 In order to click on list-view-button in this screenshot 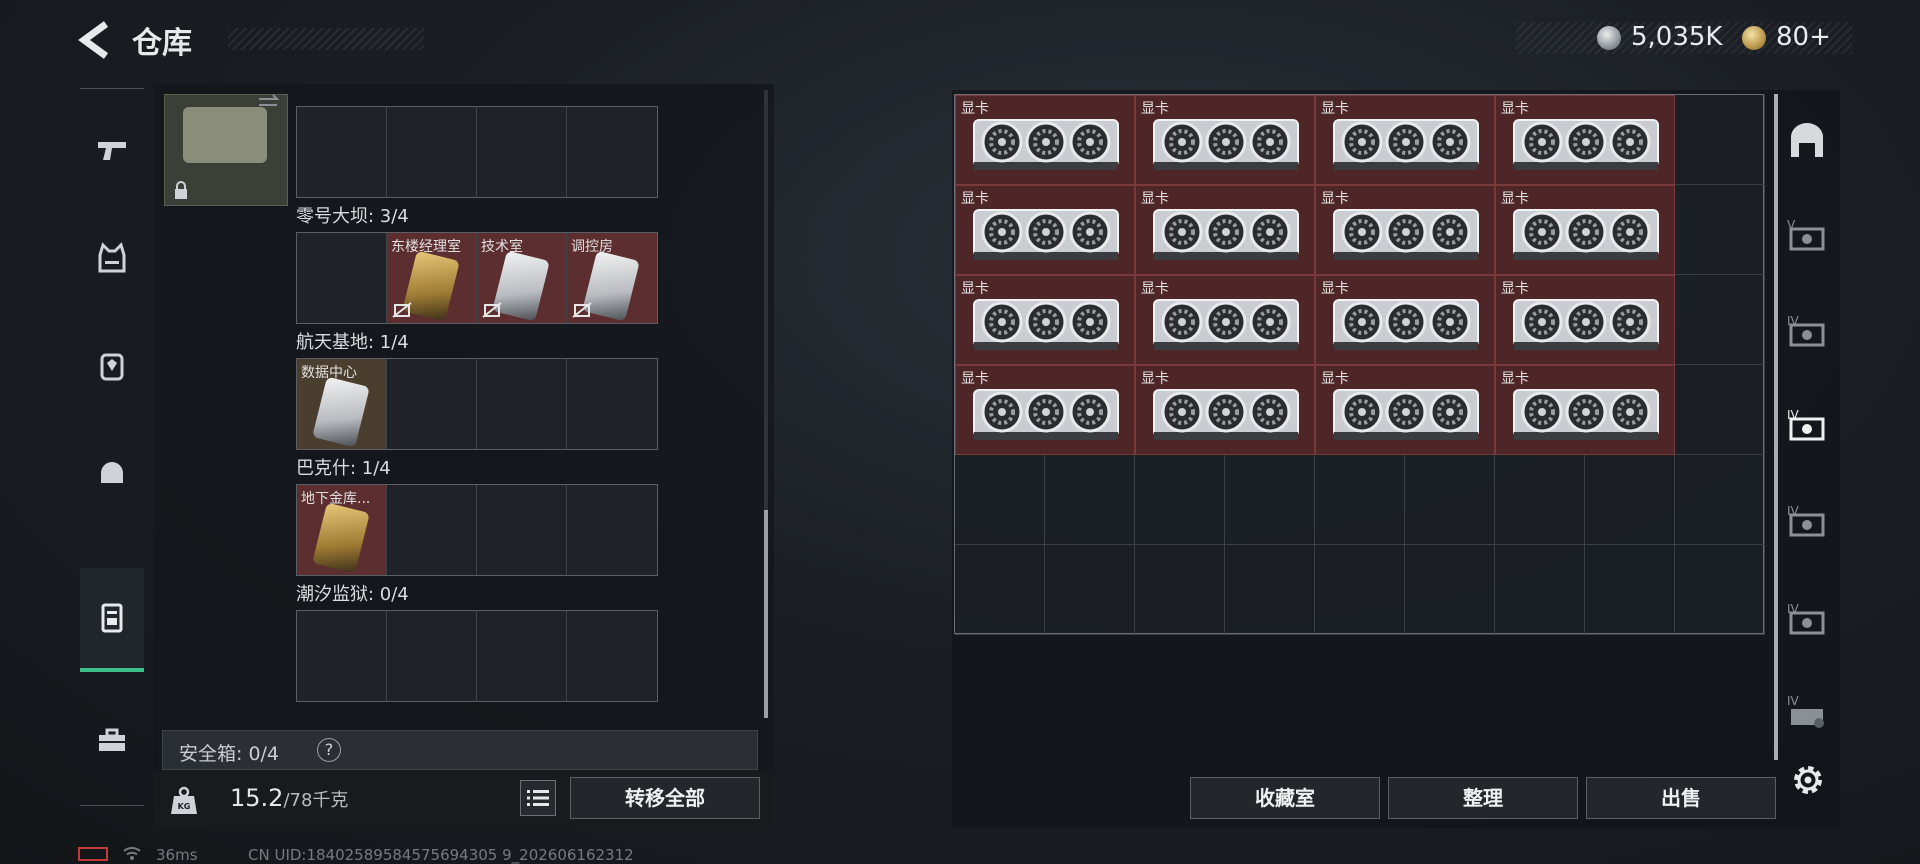, I will do `click(538, 798)`.